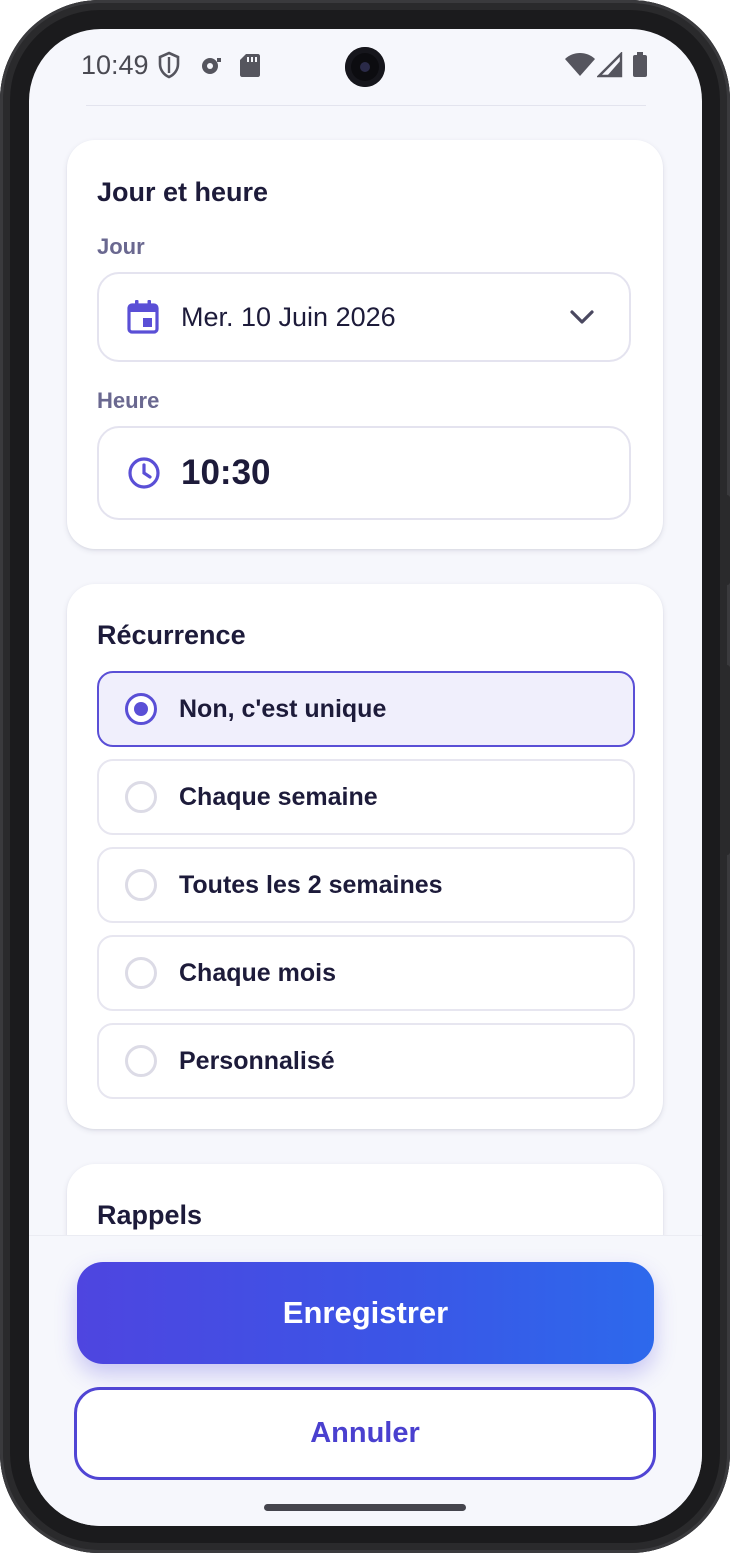  What do you see at coordinates (144, 475) in the screenshot?
I see `clock-icon` at bounding box center [144, 475].